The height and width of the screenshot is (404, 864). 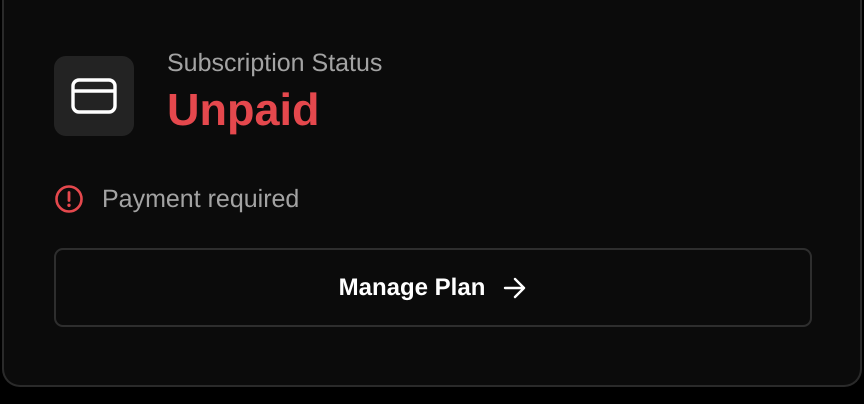 What do you see at coordinates (243, 110) in the screenshot?
I see `subscription-status: Unpaid` at bounding box center [243, 110].